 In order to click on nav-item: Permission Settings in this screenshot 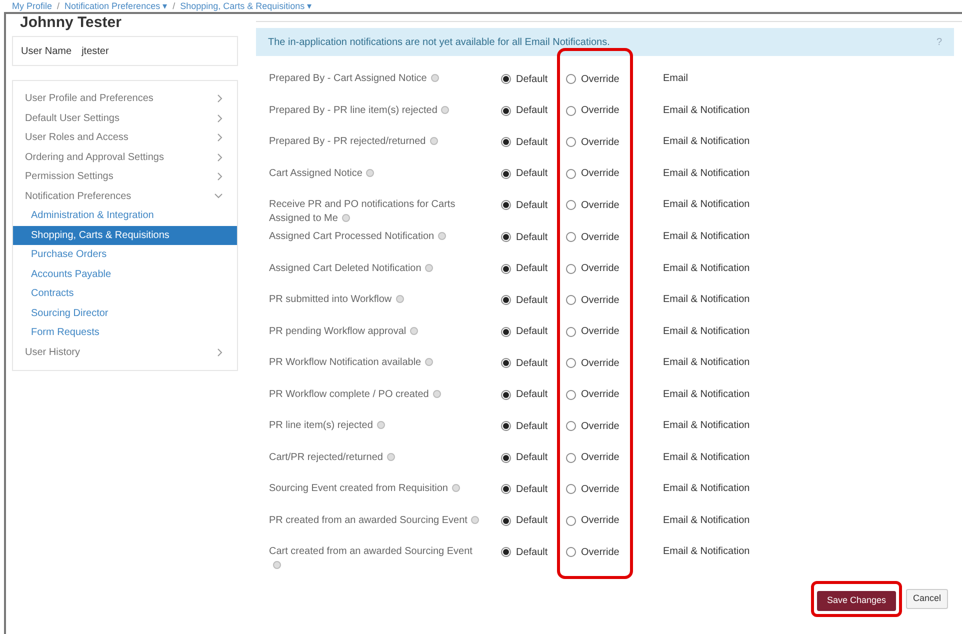, I will do `click(125, 176)`.